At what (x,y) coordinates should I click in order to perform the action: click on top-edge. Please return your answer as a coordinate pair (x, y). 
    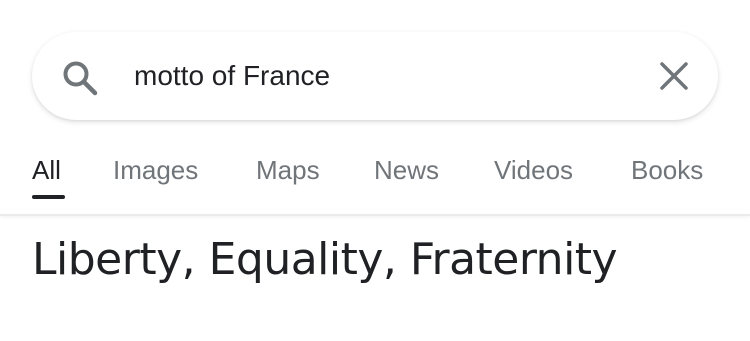
    Looking at the image, I should click on (375, 4).